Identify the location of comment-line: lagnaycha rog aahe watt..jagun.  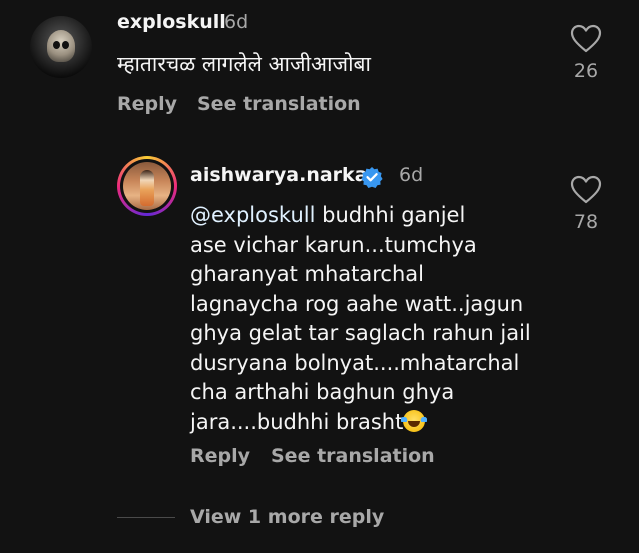
(357, 303).